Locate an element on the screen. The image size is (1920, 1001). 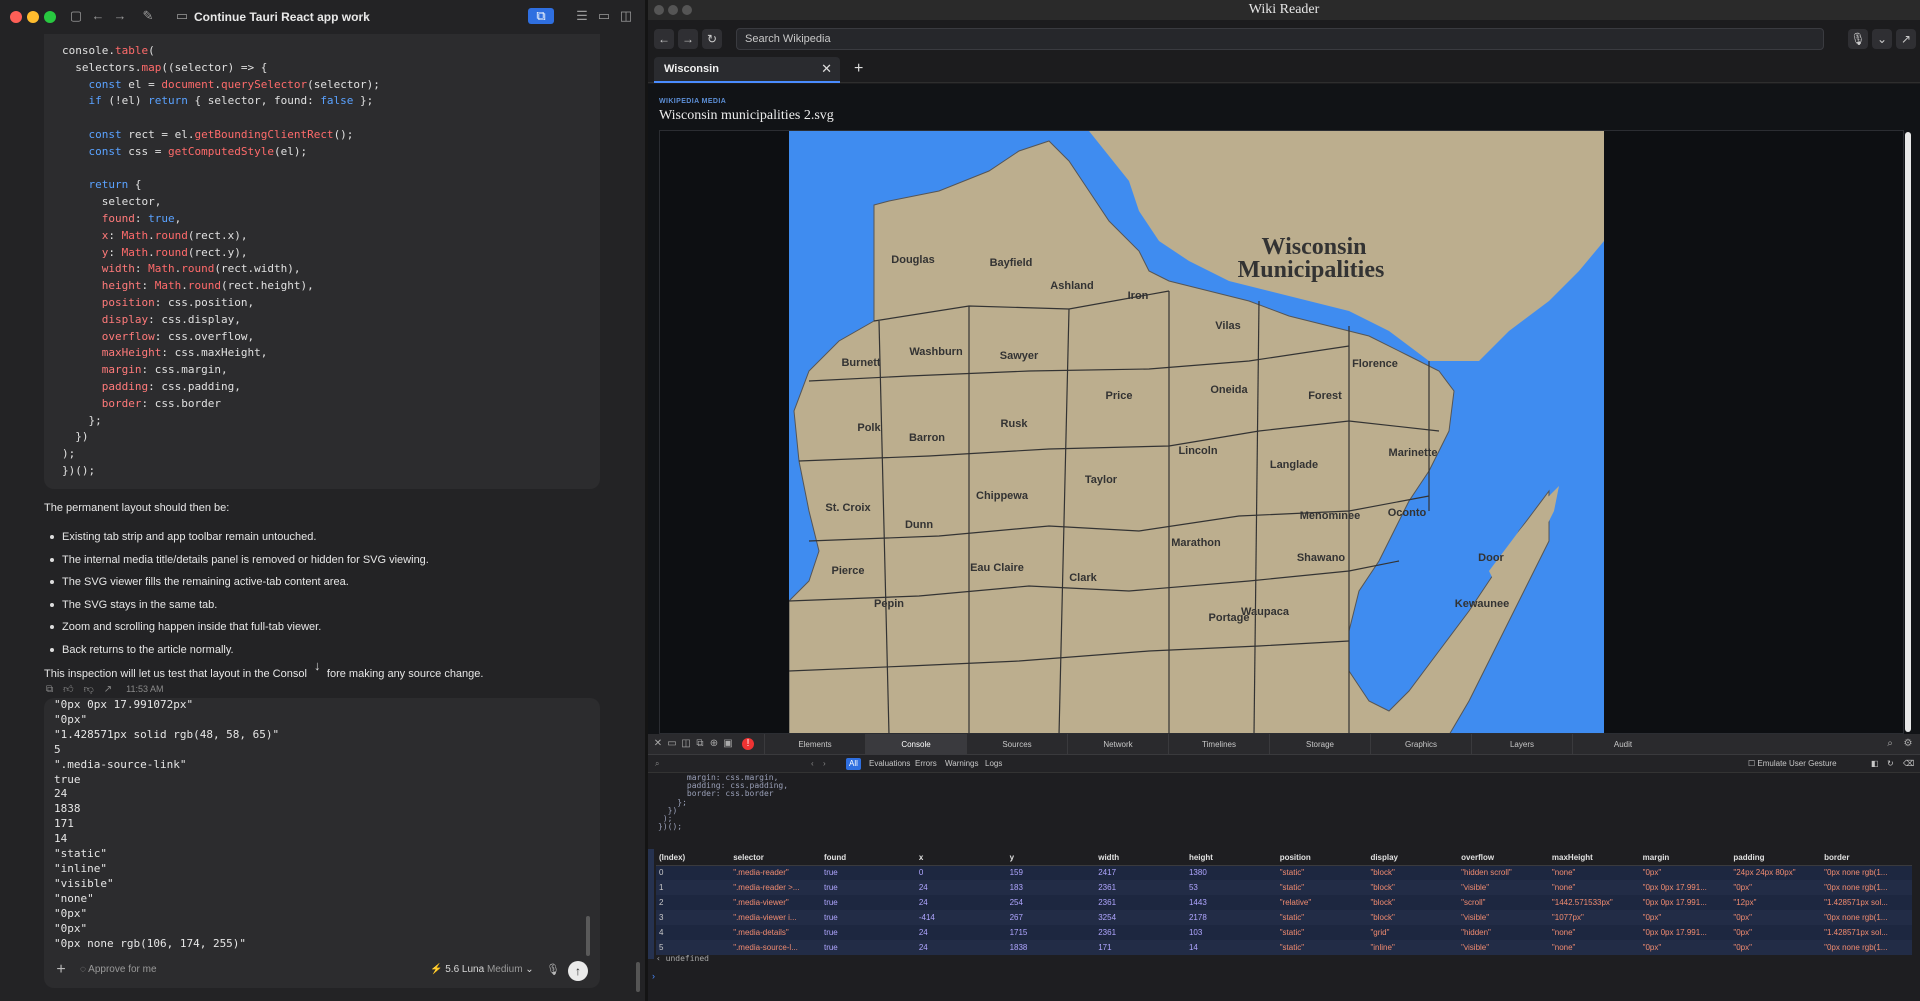
tab-network: Network is located at coordinates (1117, 744).